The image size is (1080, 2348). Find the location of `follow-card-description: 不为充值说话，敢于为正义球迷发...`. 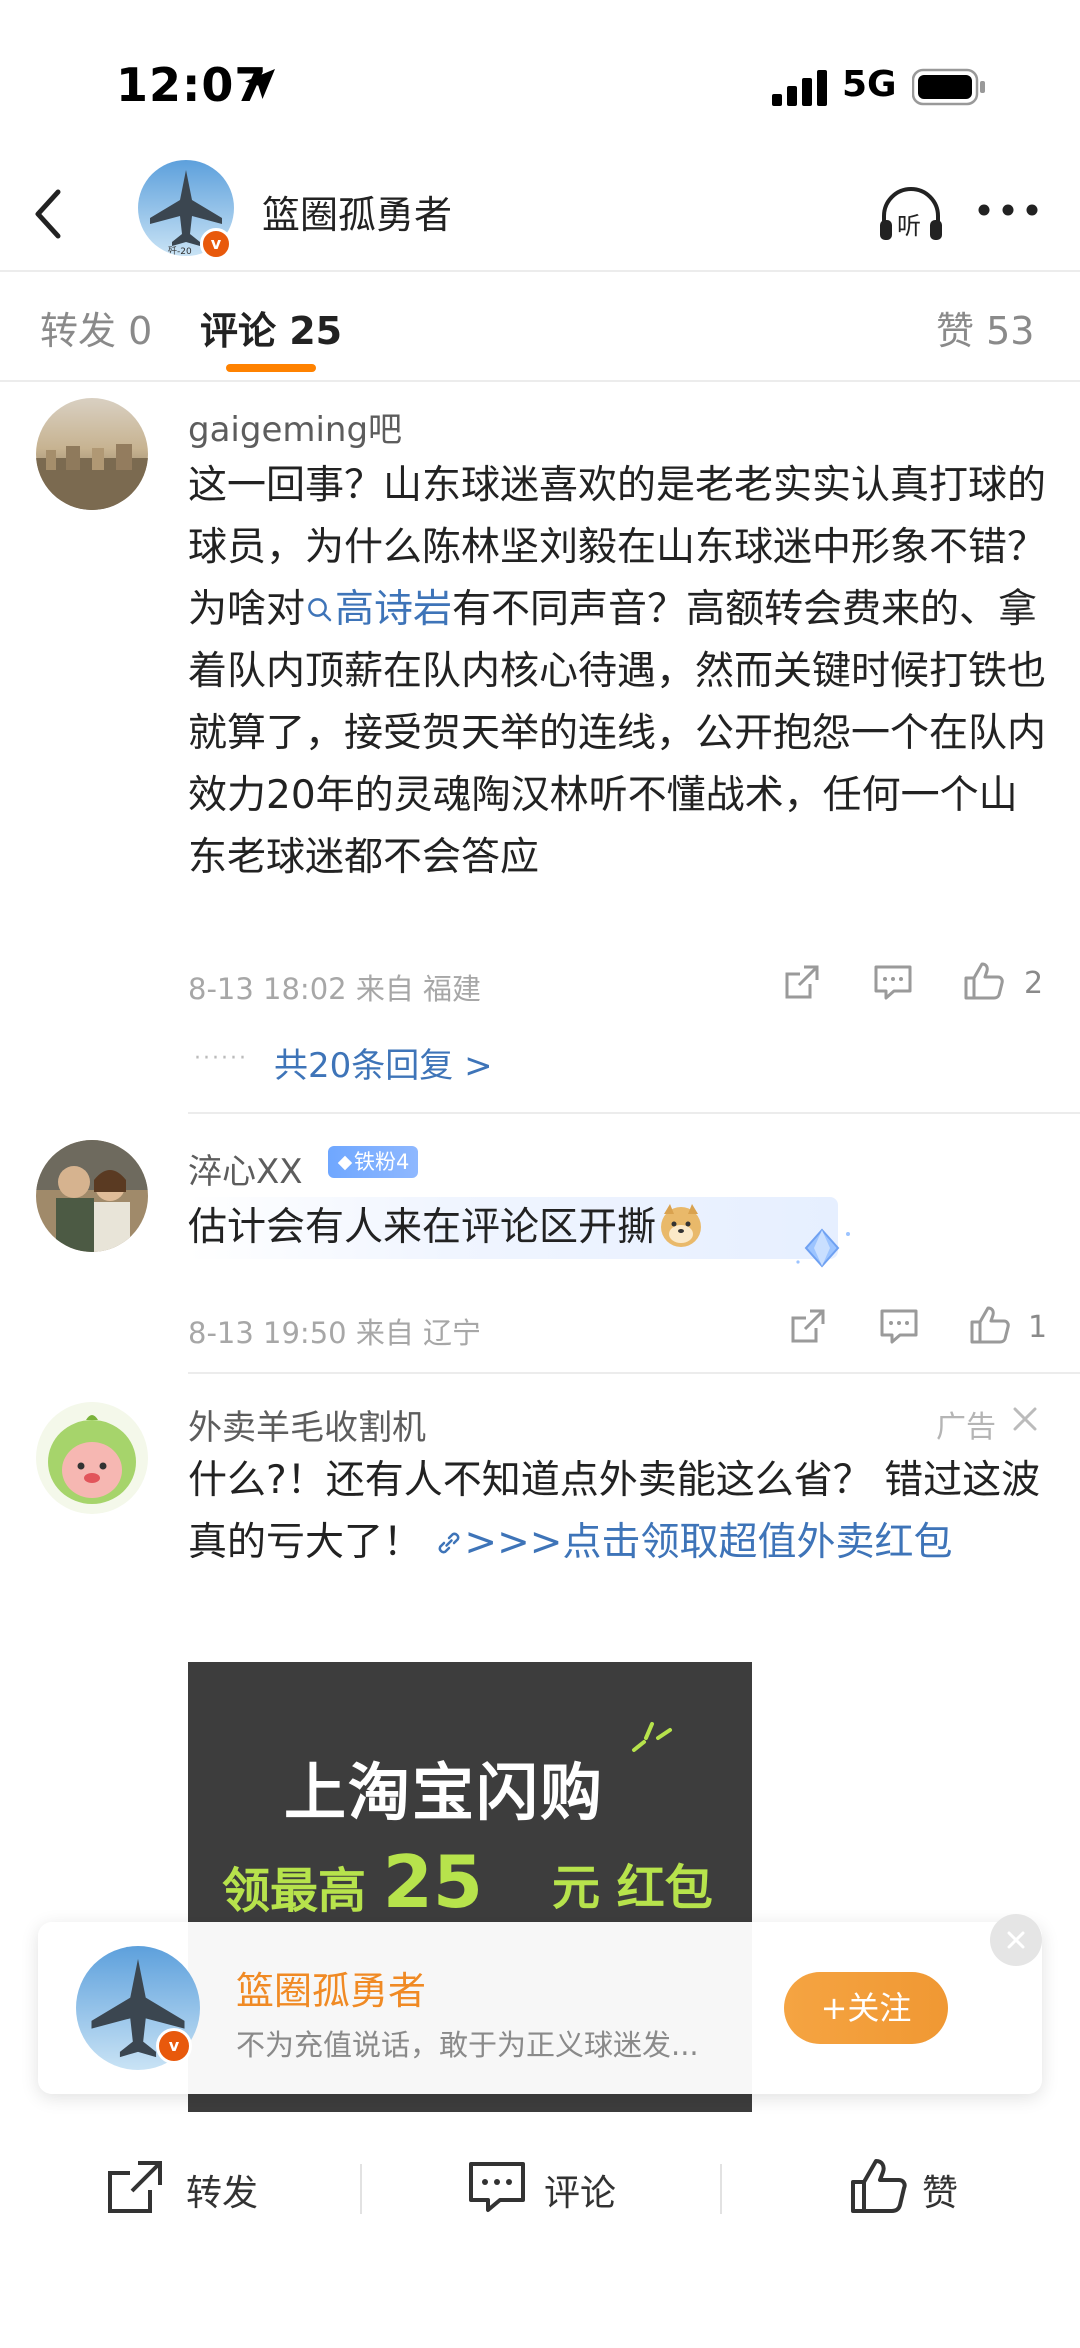

follow-card-description: 不为充值说话，敢于为正义球迷发... is located at coordinates (467, 2045).